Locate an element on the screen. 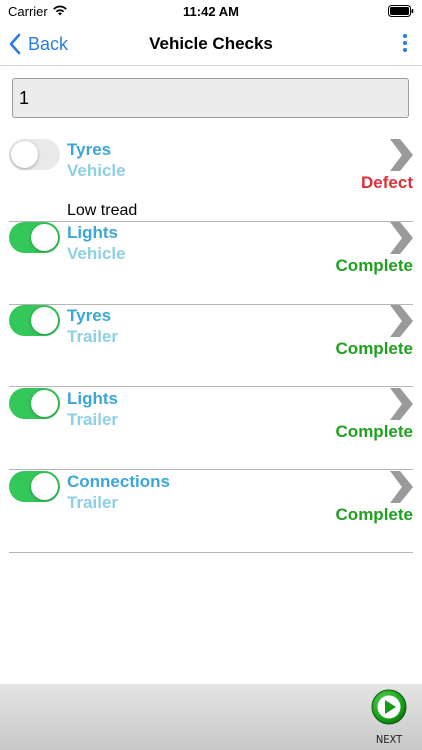  check-row-lights-vehicle: Lights Vehicle Complete is located at coordinates (211, 256).